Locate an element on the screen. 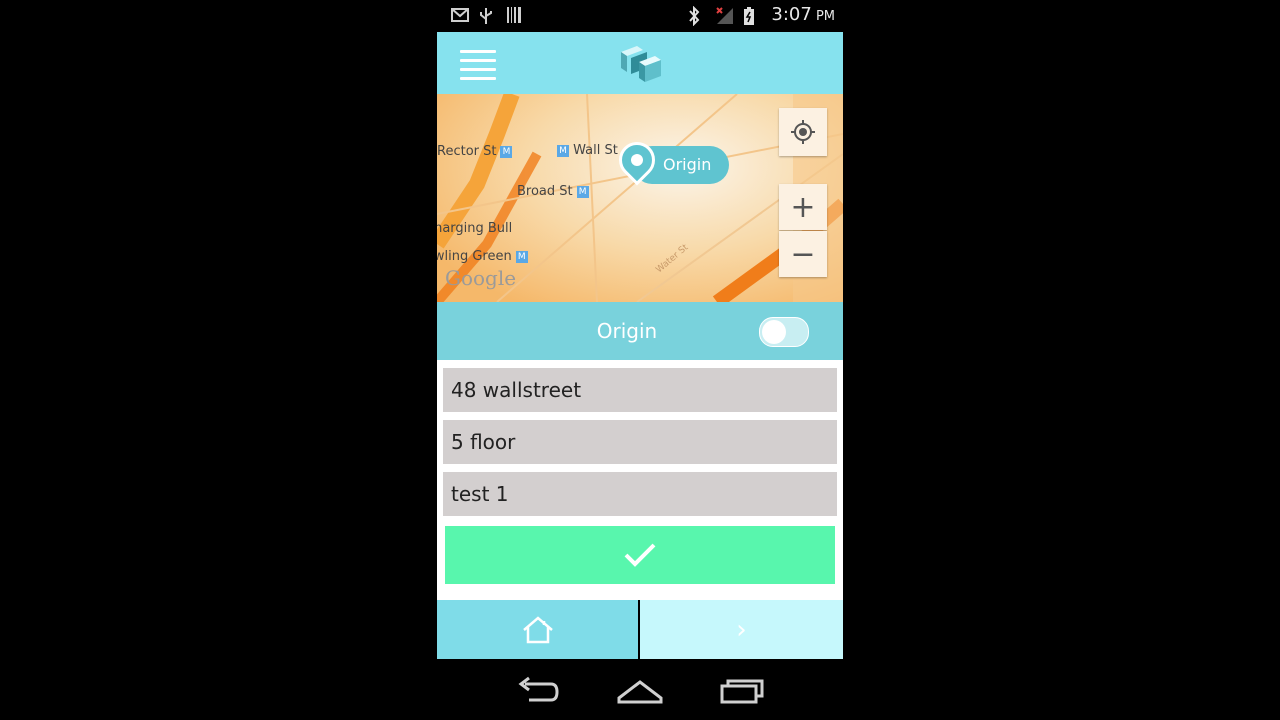  origin-bar: Origin is located at coordinates (640, 331).